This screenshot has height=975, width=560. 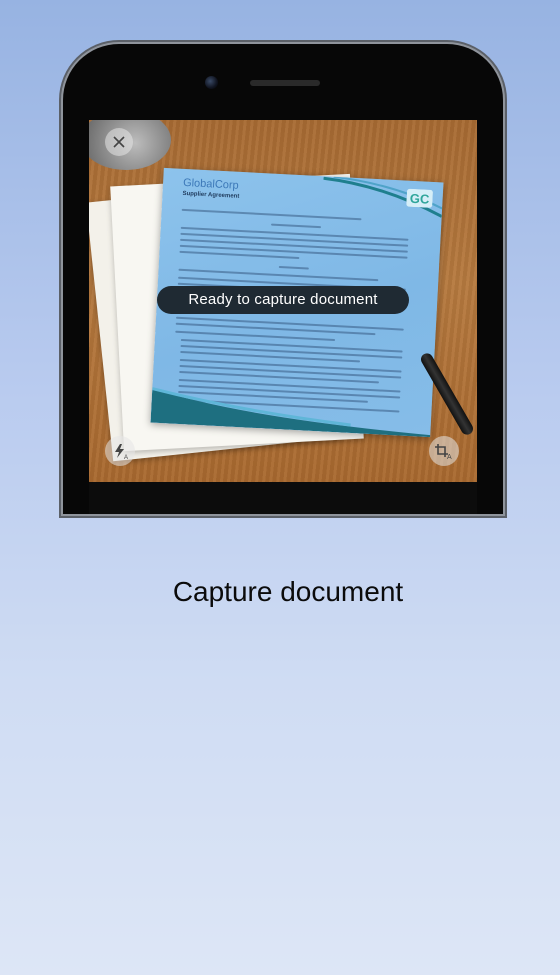 I want to click on crop-text-button: A, so click(x=444, y=451).